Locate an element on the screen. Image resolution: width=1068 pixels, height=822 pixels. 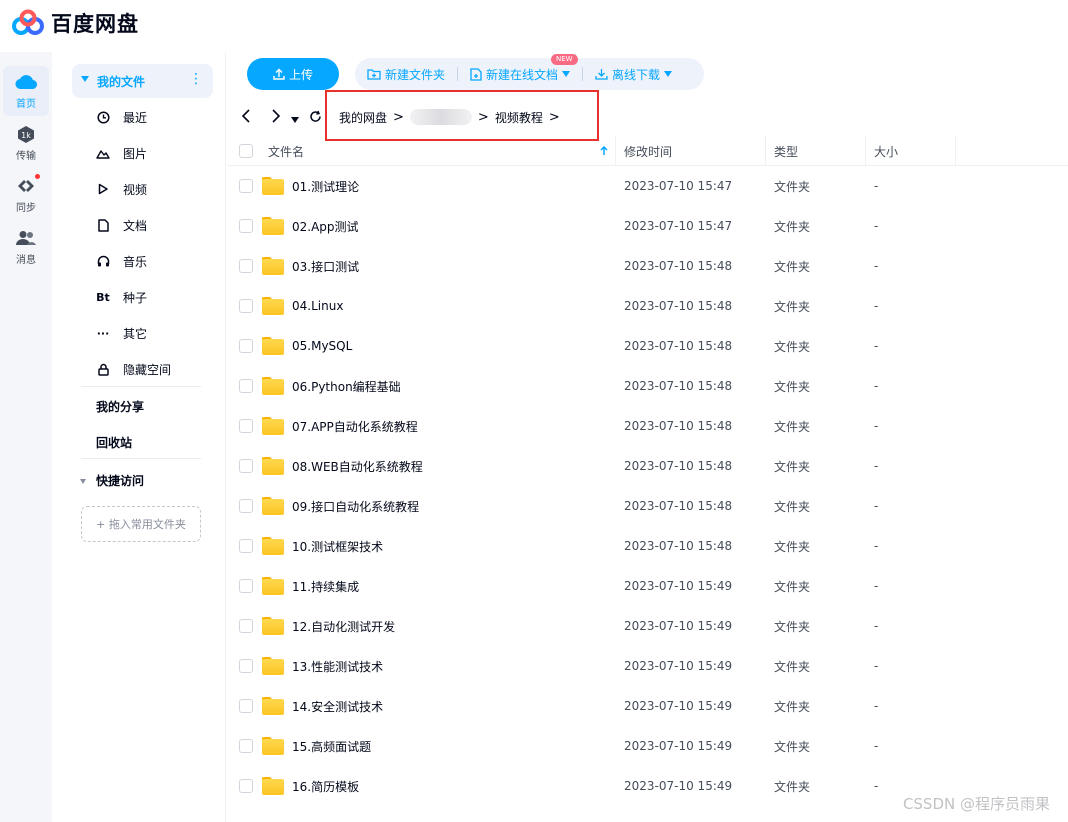
column-header-name: 文件名 is located at coordinates (286, 151).